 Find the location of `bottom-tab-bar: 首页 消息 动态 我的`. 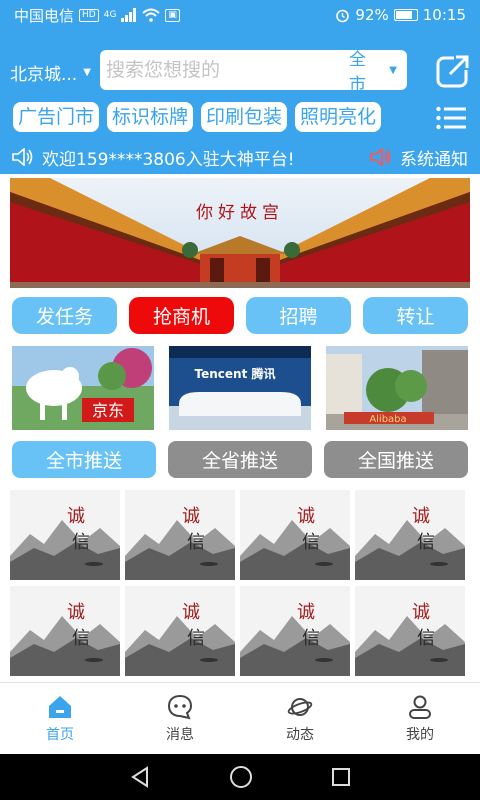

bottom-tab-bar: 首页 消息 动态 我的 is located at coordinates (240, 718).